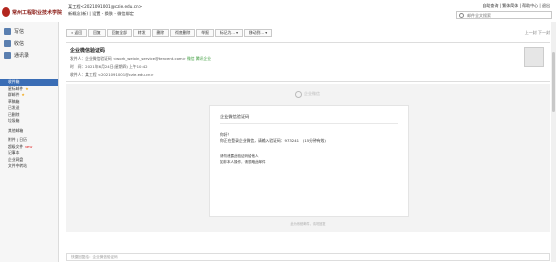  What do you see at coordinates (6, 12) in the screenshot?
I see `logo-emblem-icon` at bounding box center [6, 12].